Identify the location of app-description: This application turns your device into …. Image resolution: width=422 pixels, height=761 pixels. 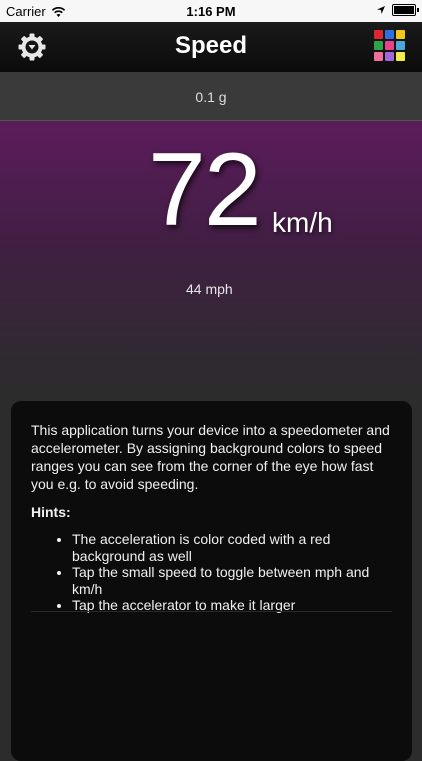
(210, 457).